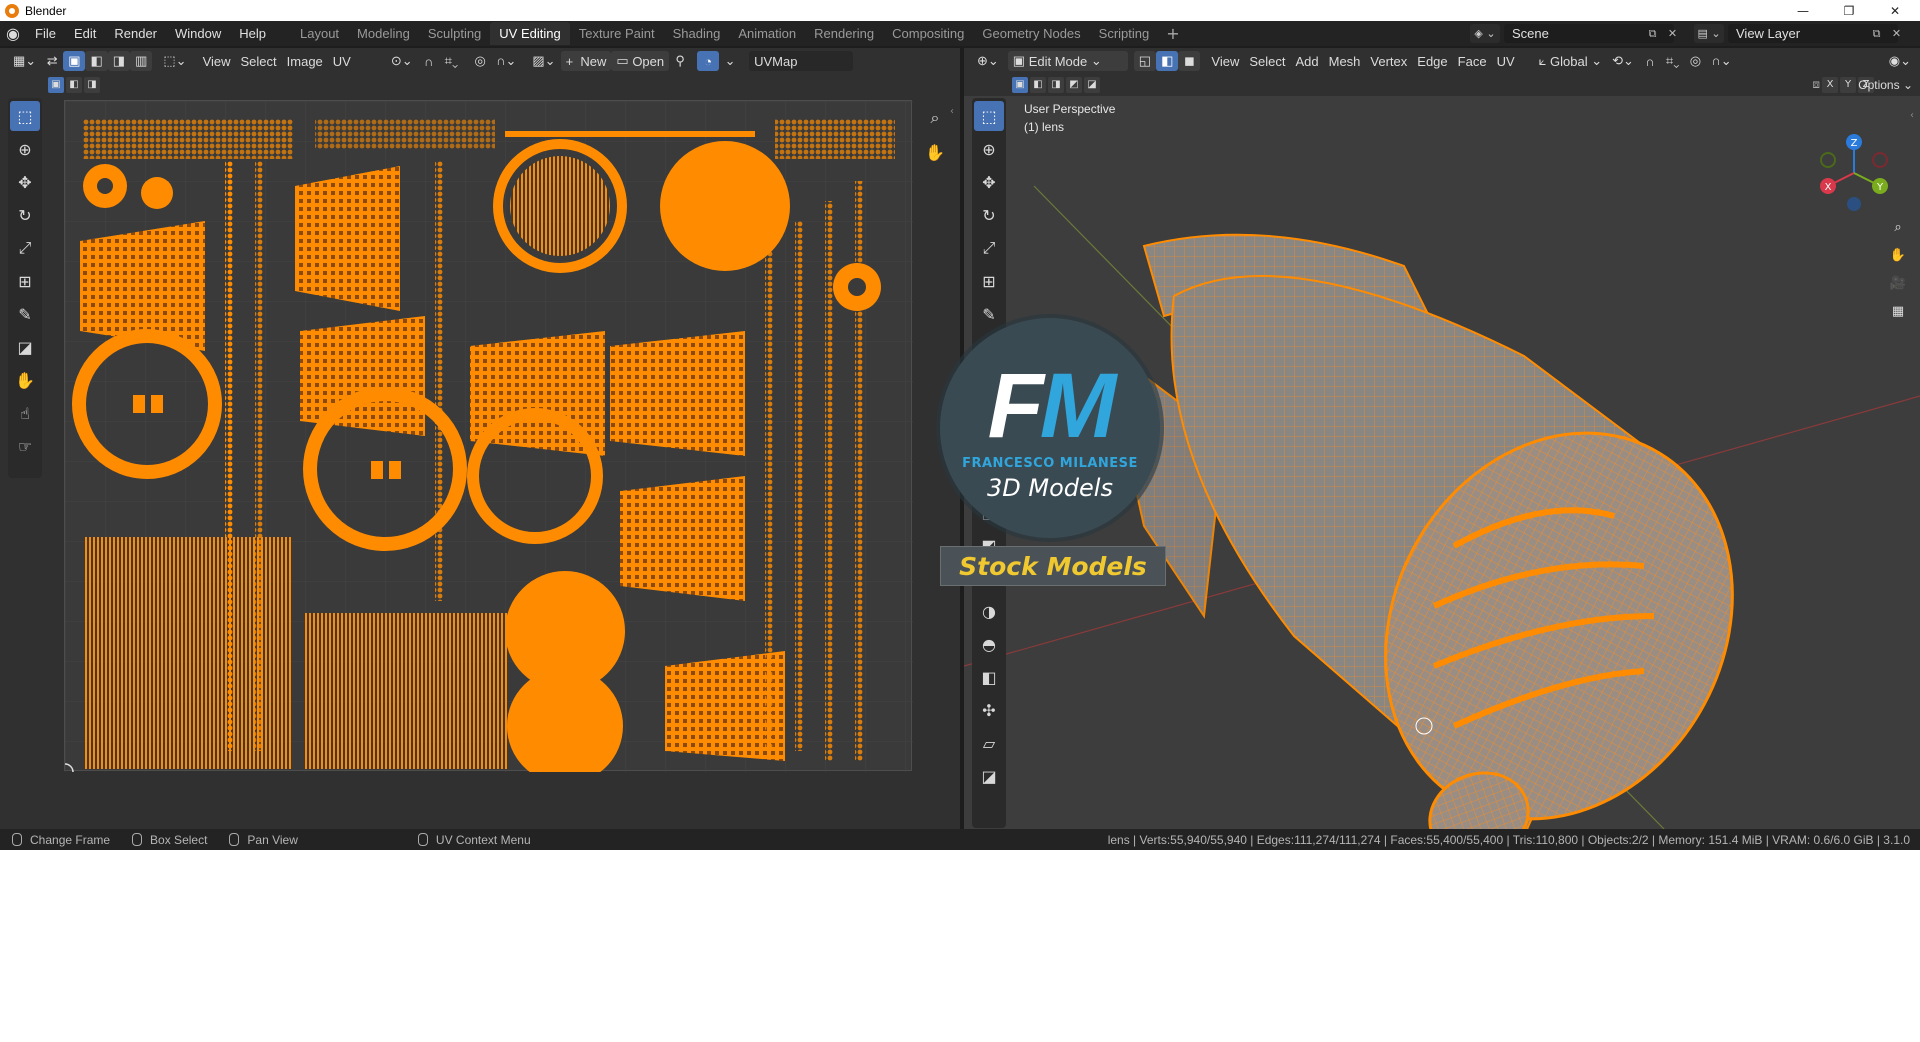  What do you see at coordinates (988, 61) in the screenshot?
I see `viewport-editor-type-icon: ⊕⌄` at bounding box center [988, 61].